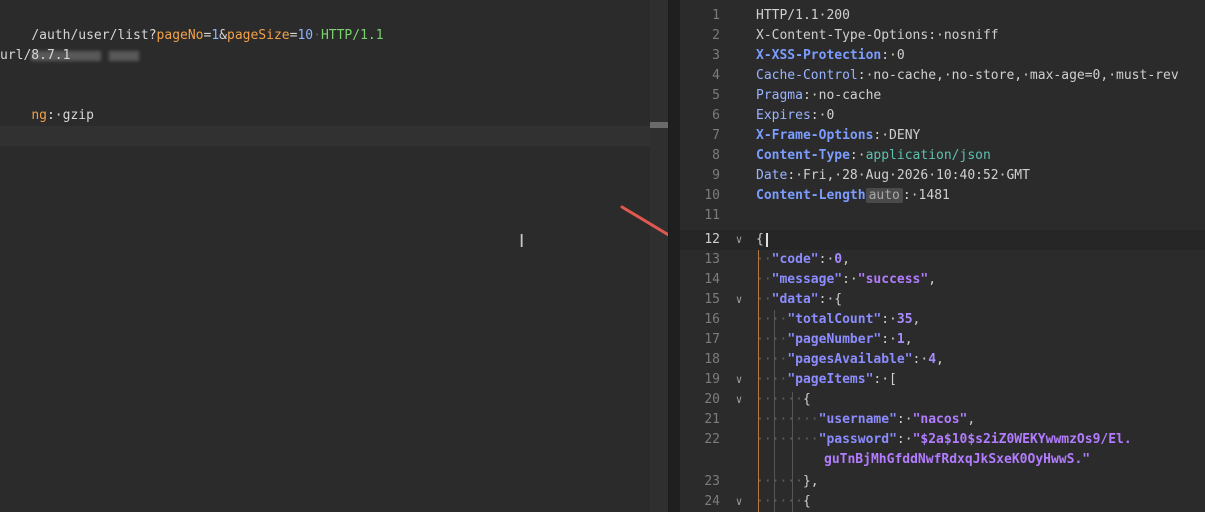  I want to click on json-line-pagesavailable: ····"pagesAvailable":·4,, so click(850, 360).